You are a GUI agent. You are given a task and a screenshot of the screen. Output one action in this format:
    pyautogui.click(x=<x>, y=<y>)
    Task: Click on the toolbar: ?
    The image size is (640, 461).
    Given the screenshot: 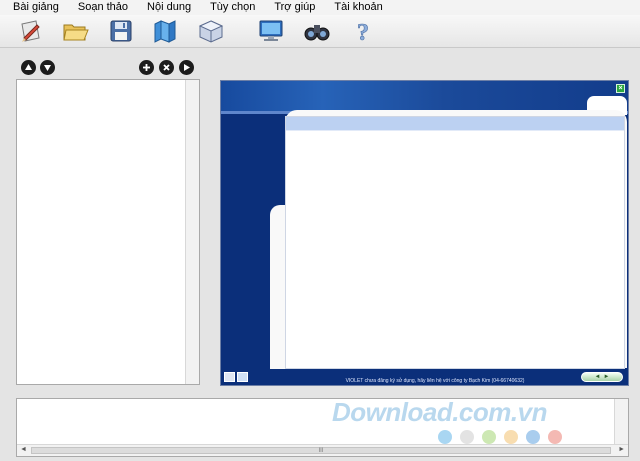 What is the action you would take?
    pyautogui.click(x=320, y=31)
    